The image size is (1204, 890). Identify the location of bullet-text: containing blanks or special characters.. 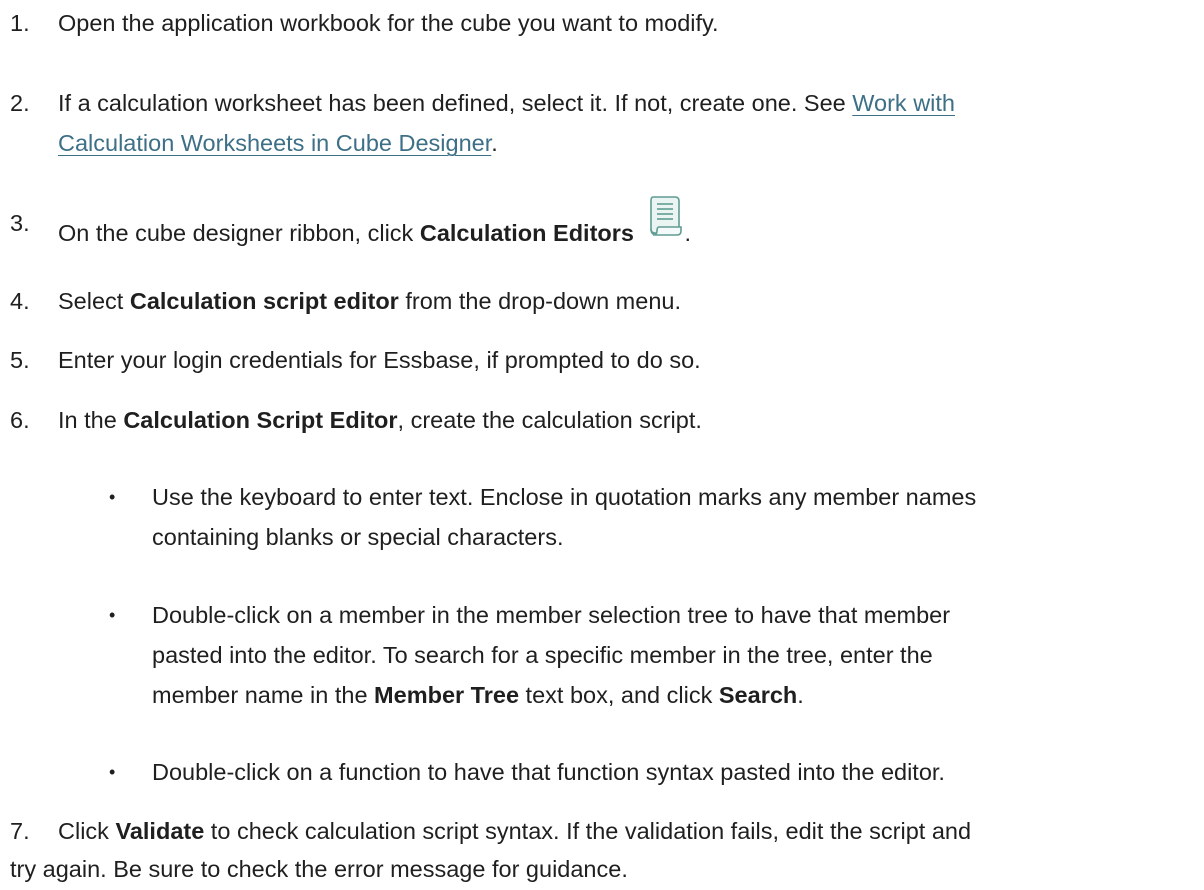
(358, 537).